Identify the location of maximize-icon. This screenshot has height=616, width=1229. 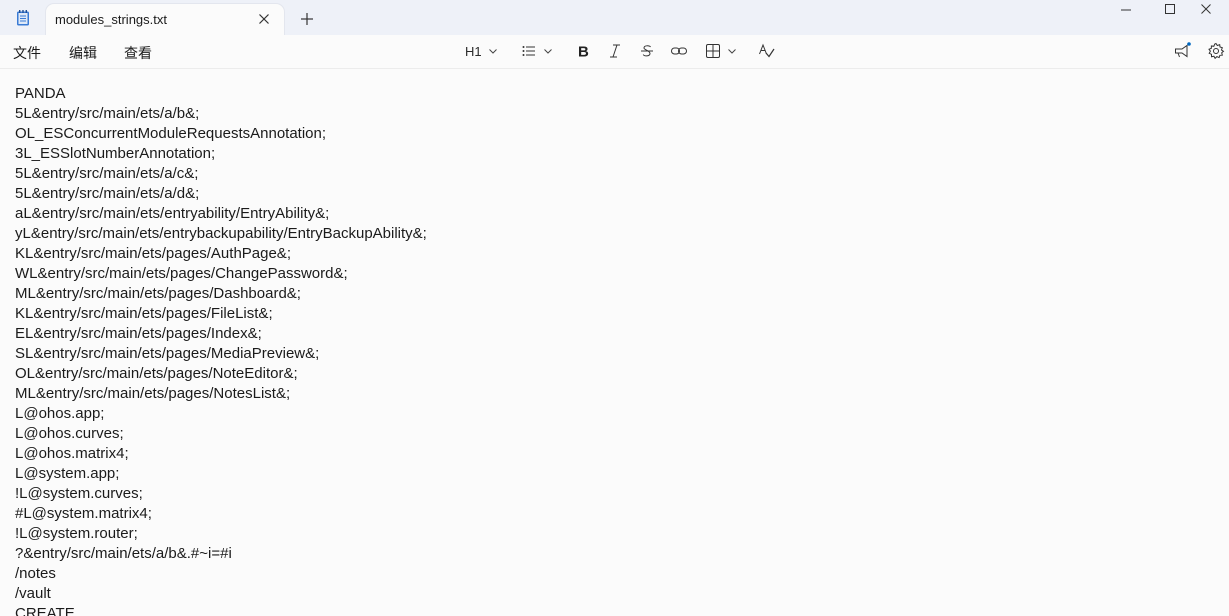
(1170, 9).